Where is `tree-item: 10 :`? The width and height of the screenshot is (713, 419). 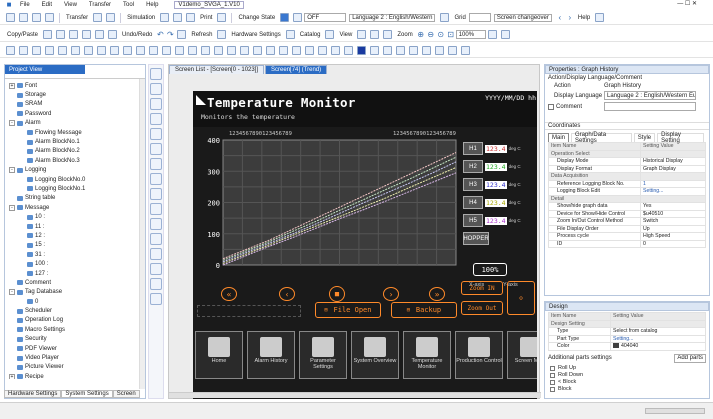 tree-item: 10 : is located at coordinates (77, 216).